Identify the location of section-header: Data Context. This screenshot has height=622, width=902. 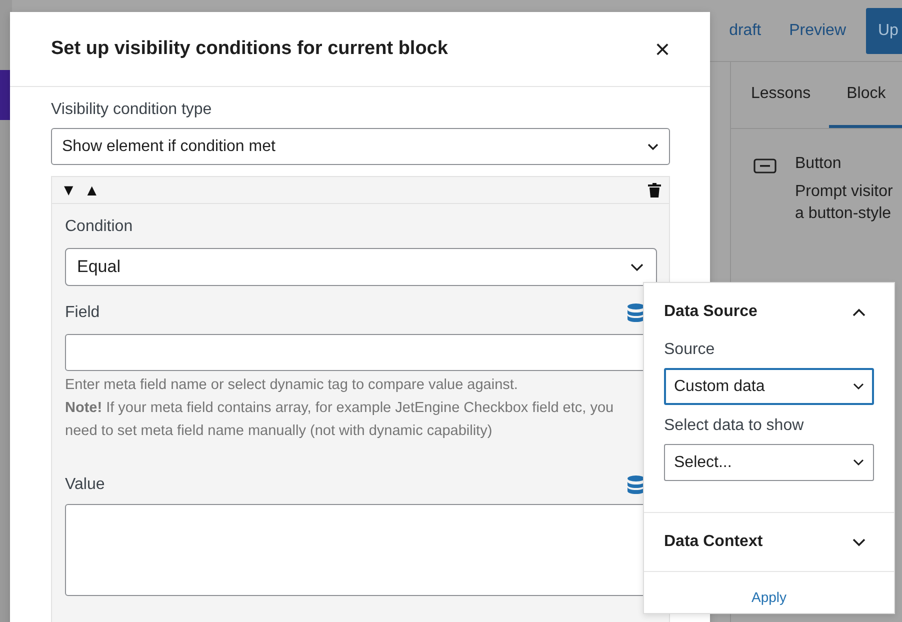
(769, 542).